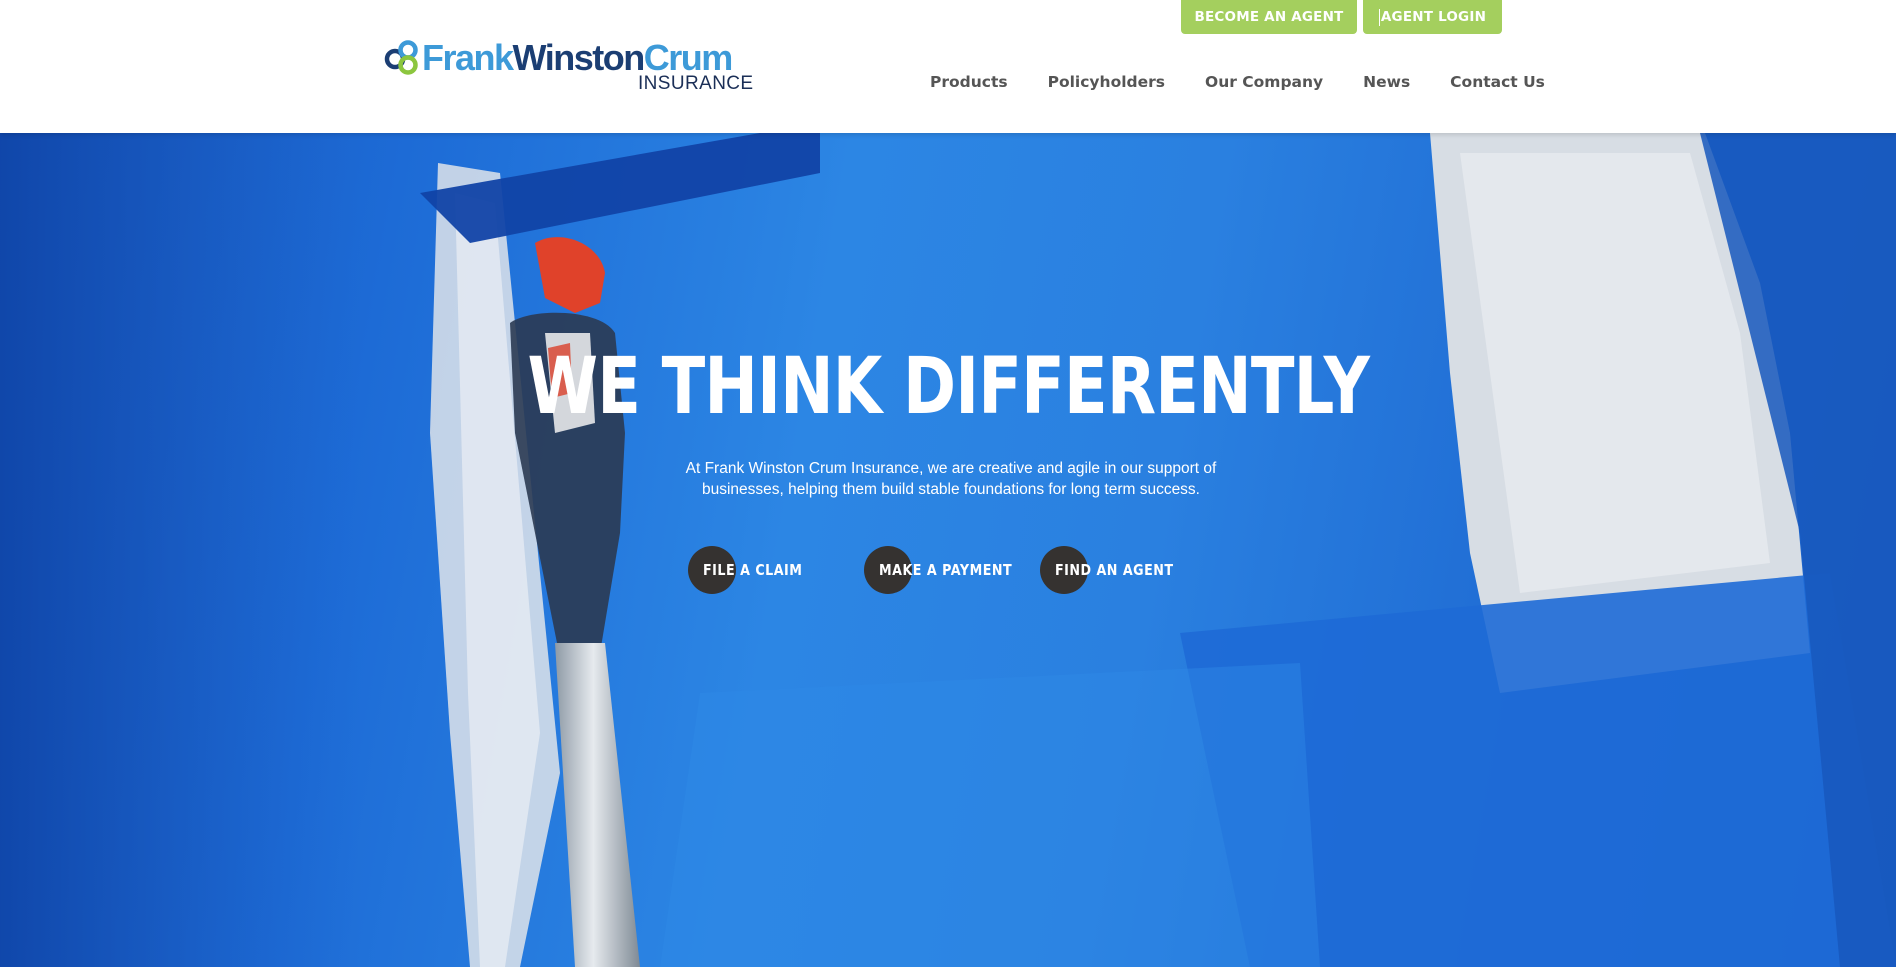 This screenshot has height=967, width=1896. I want to click on logo-word-crum: Crum, so click(688, 57).